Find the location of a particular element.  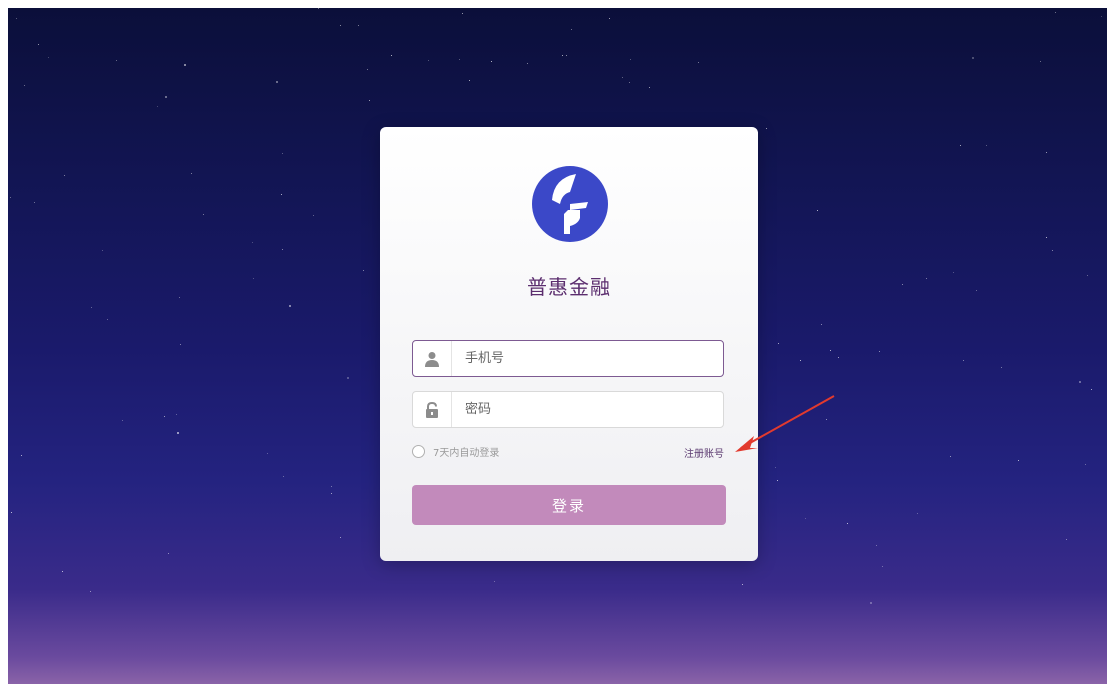

user-icon is located at coordinates (432, 358).